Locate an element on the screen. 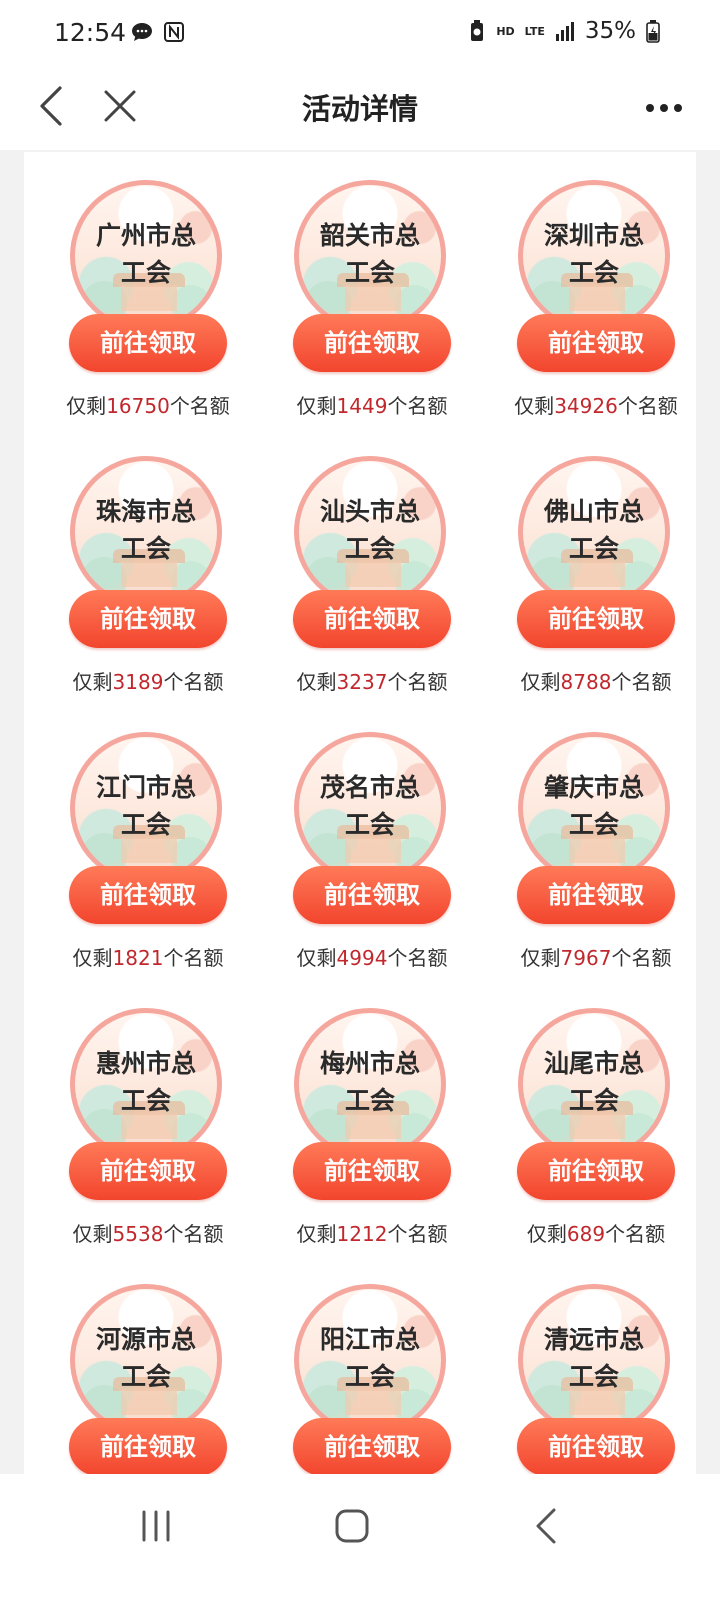 The height and width of the screenshot is (1600, 720). remaining-quota: 仅剩16750个名额 is located at coordinates (148, 404).